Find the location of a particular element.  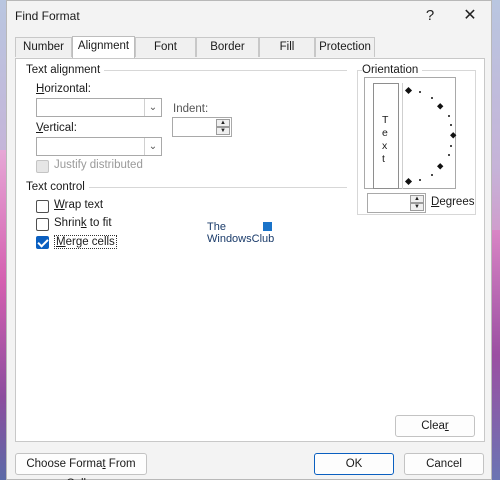

group-border-right is located at coordinates (475, 142).